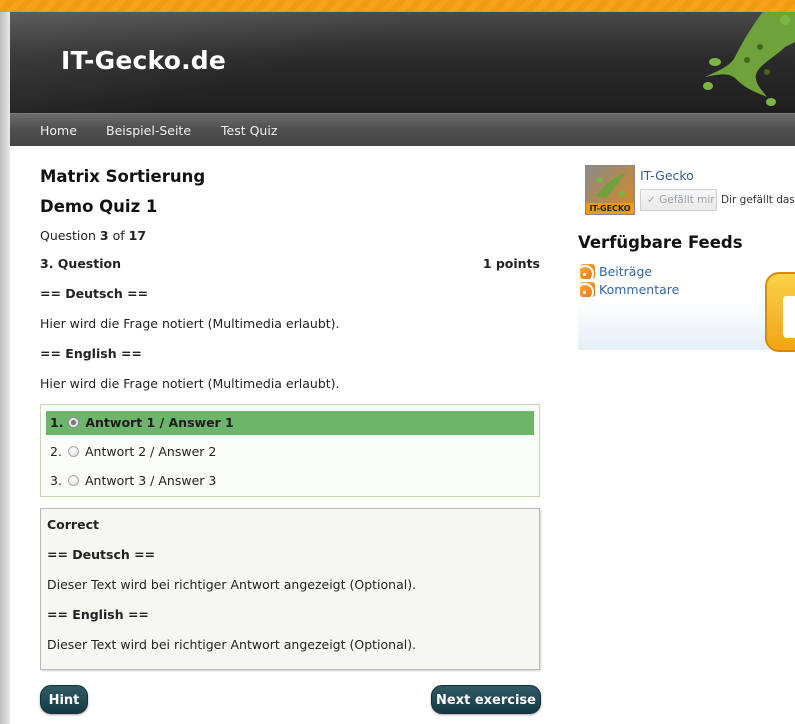  Describe the element at coordinates (137, 235) in the screenshot. I see `counter-total: 17` at that location.